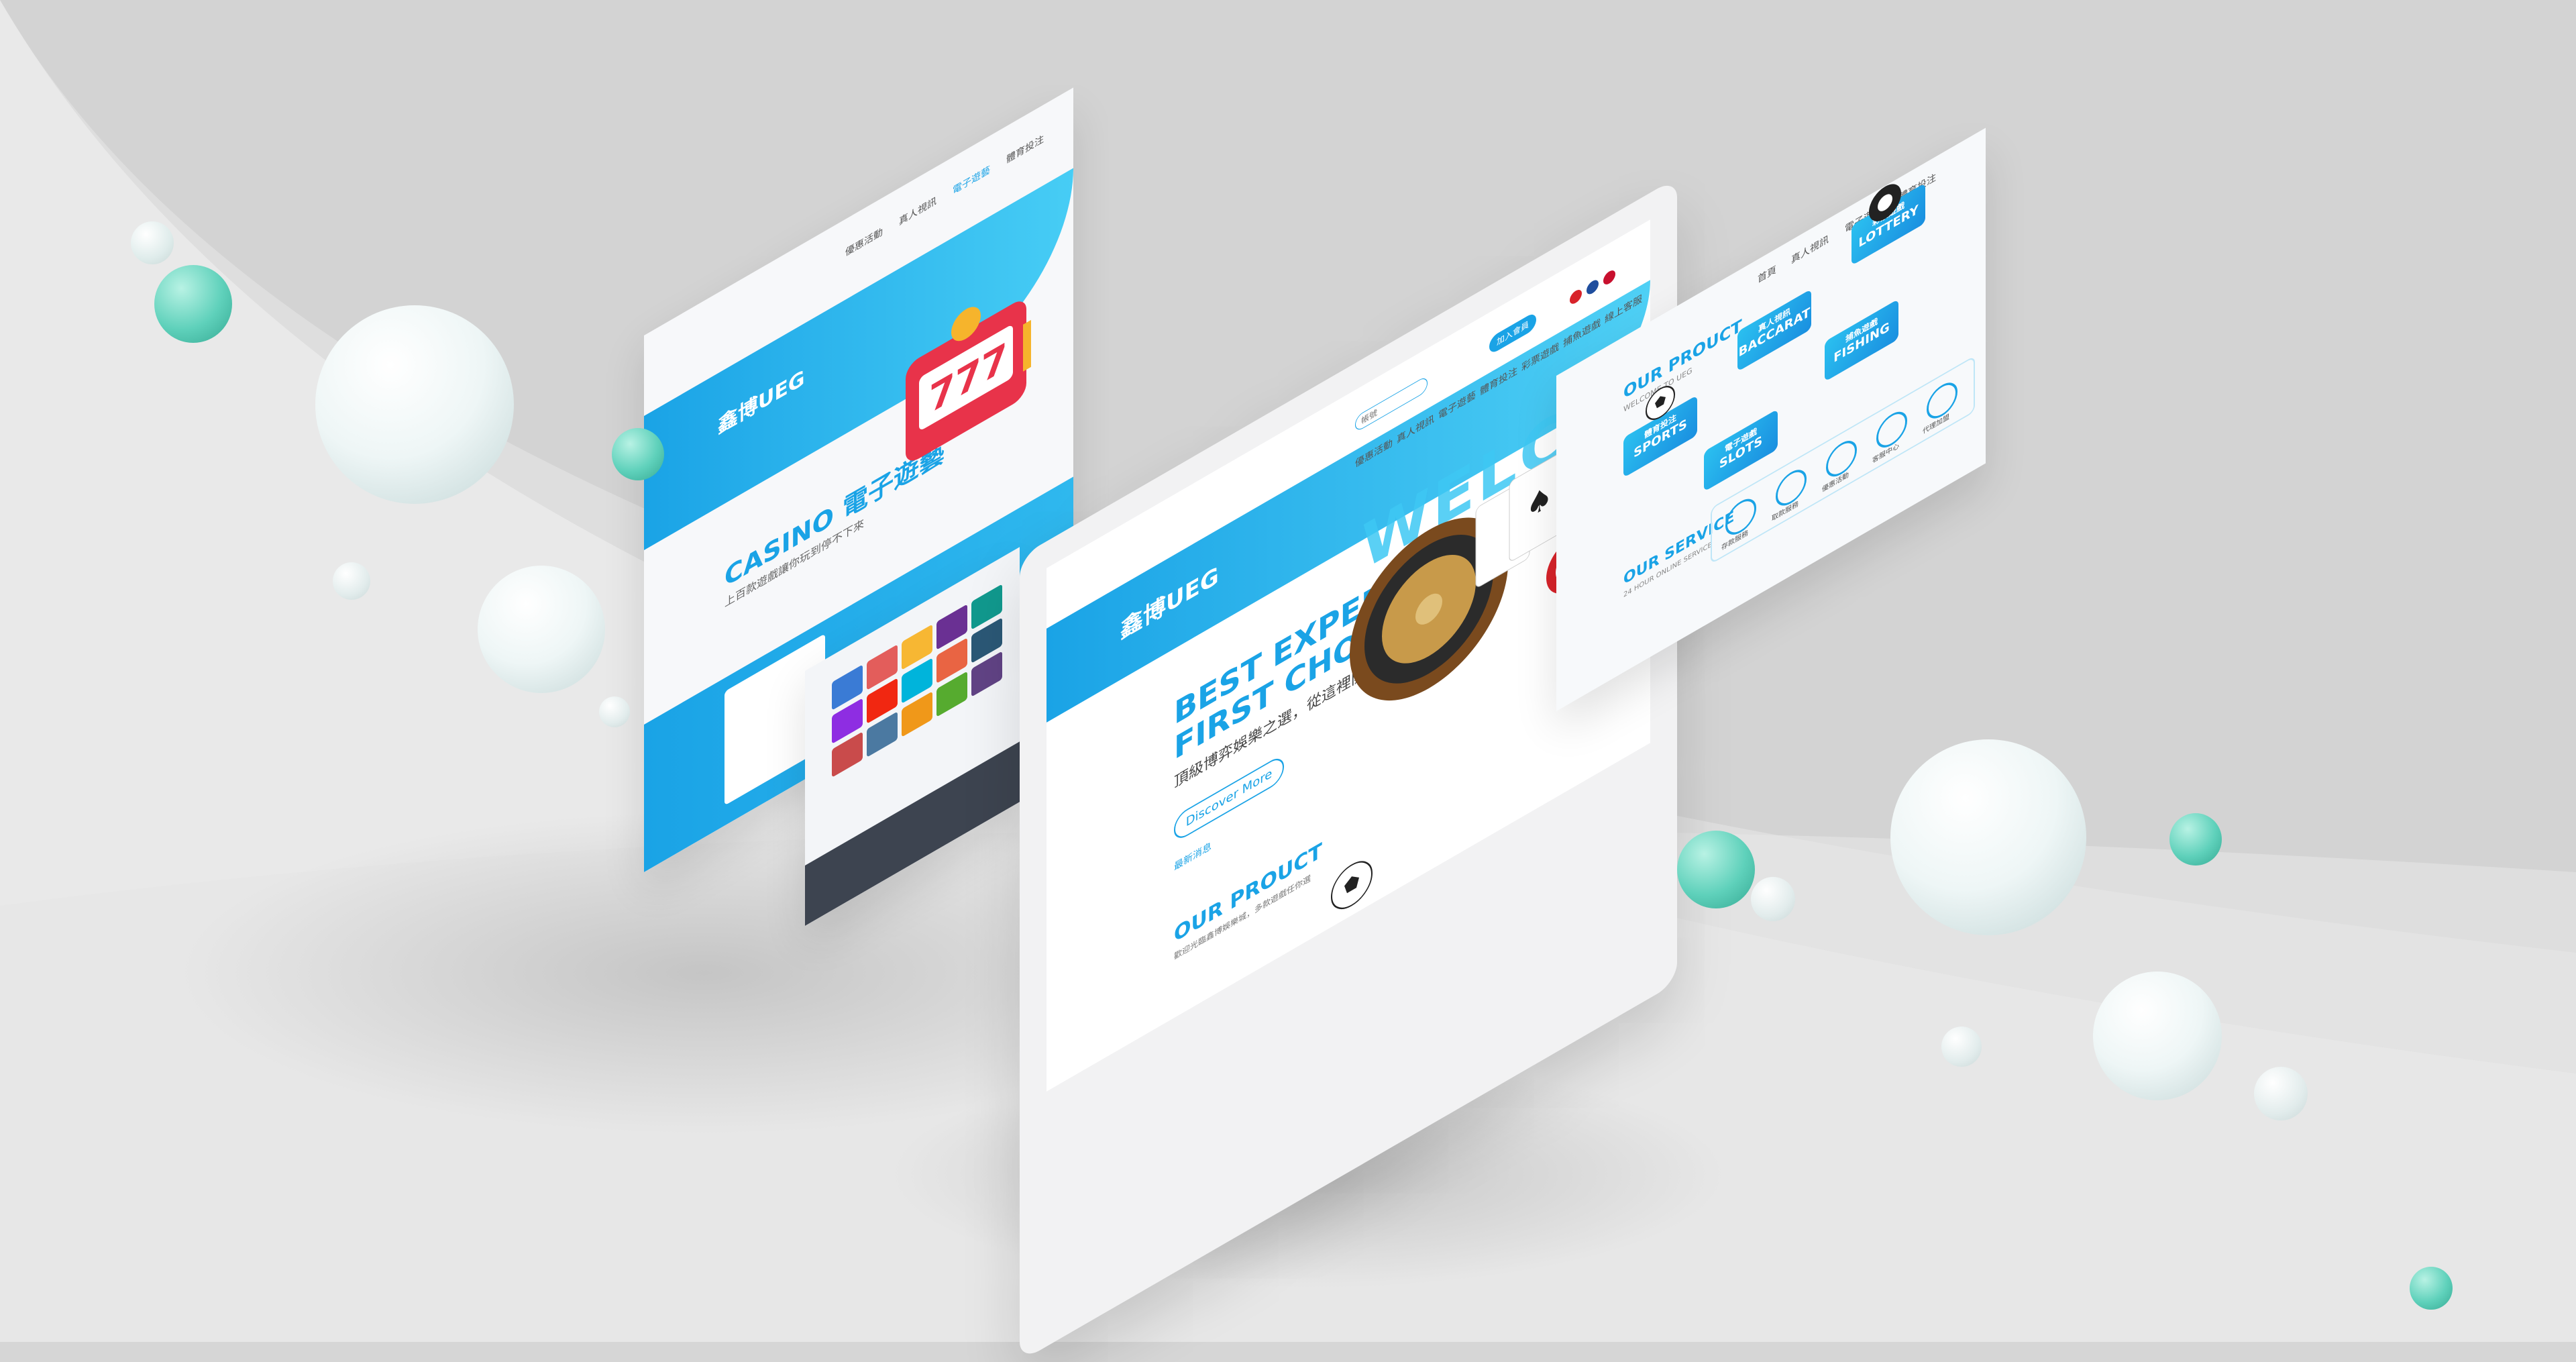  What do you see at coordinates (1767, 274) in the screenshot?
I see `right-nav-item: 首頁` at bounding box center [1767, 274].